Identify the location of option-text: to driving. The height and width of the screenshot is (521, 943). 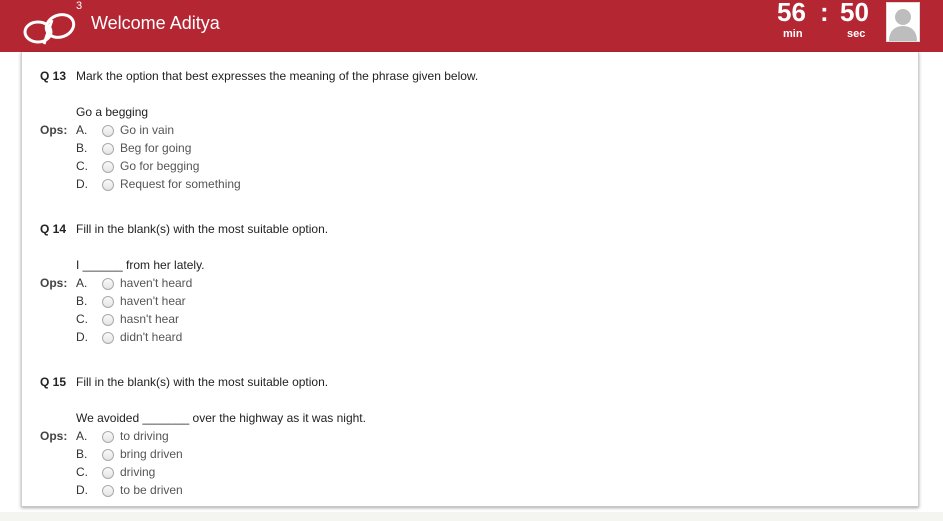
(144, 436).